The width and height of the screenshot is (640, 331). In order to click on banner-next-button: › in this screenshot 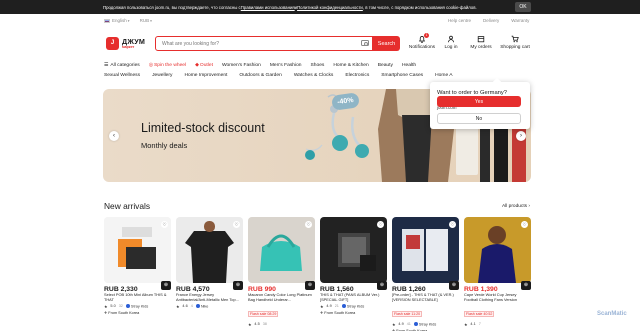, I will do `click(521, 136)`.